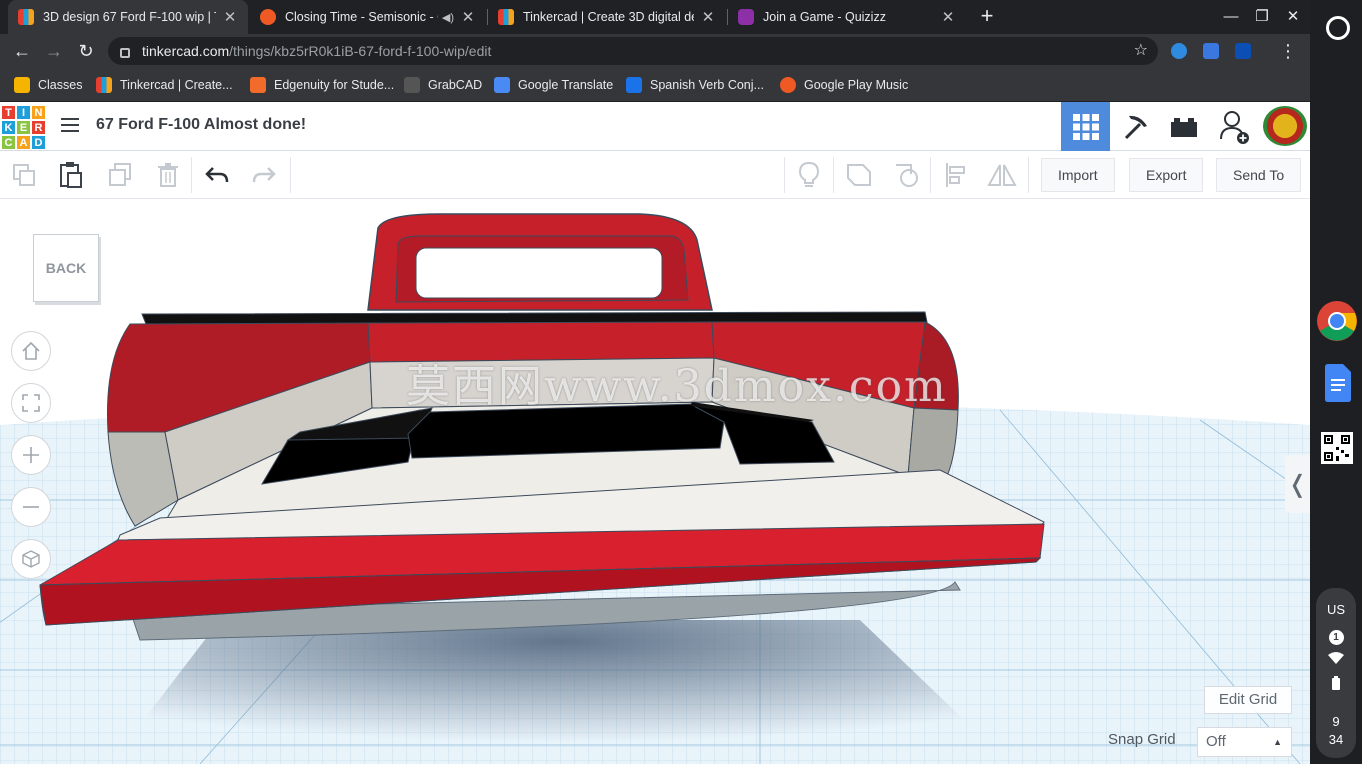  What do you see at coordinates (1179, 51) in the screenshot?
I see `cloud-extension-icon` at bounding box center [1179, 51].